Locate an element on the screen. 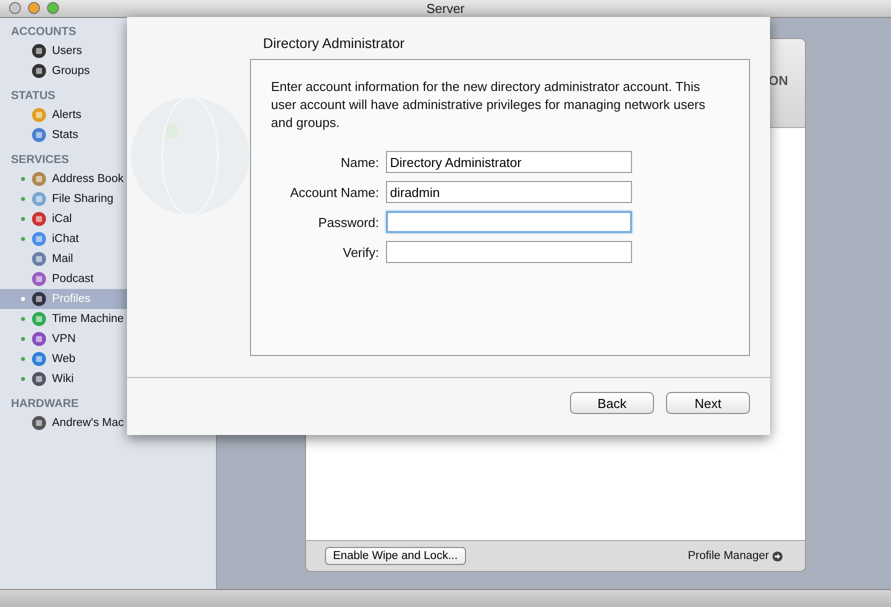 The image size is (891, 607). sidebar-item: Andrew's Mac is located at coordinates (63, 423).